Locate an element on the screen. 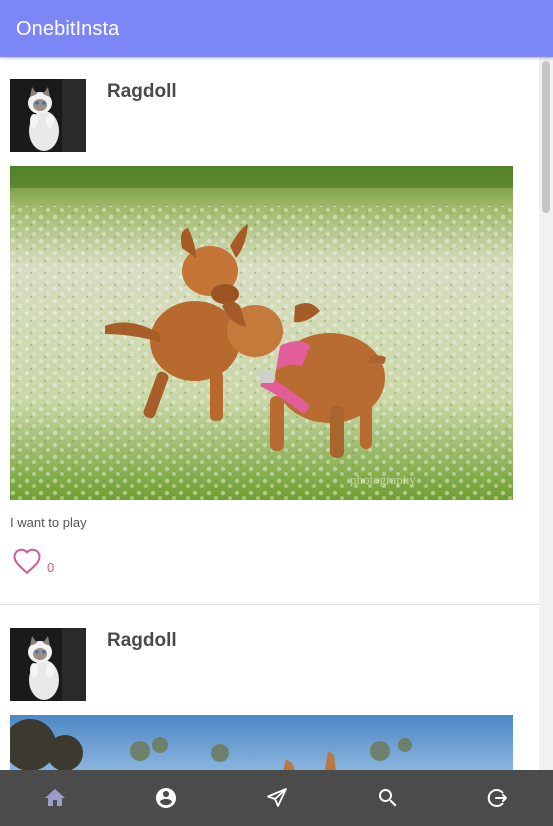  heart-outline-icon is located at coordinates (27, 561).